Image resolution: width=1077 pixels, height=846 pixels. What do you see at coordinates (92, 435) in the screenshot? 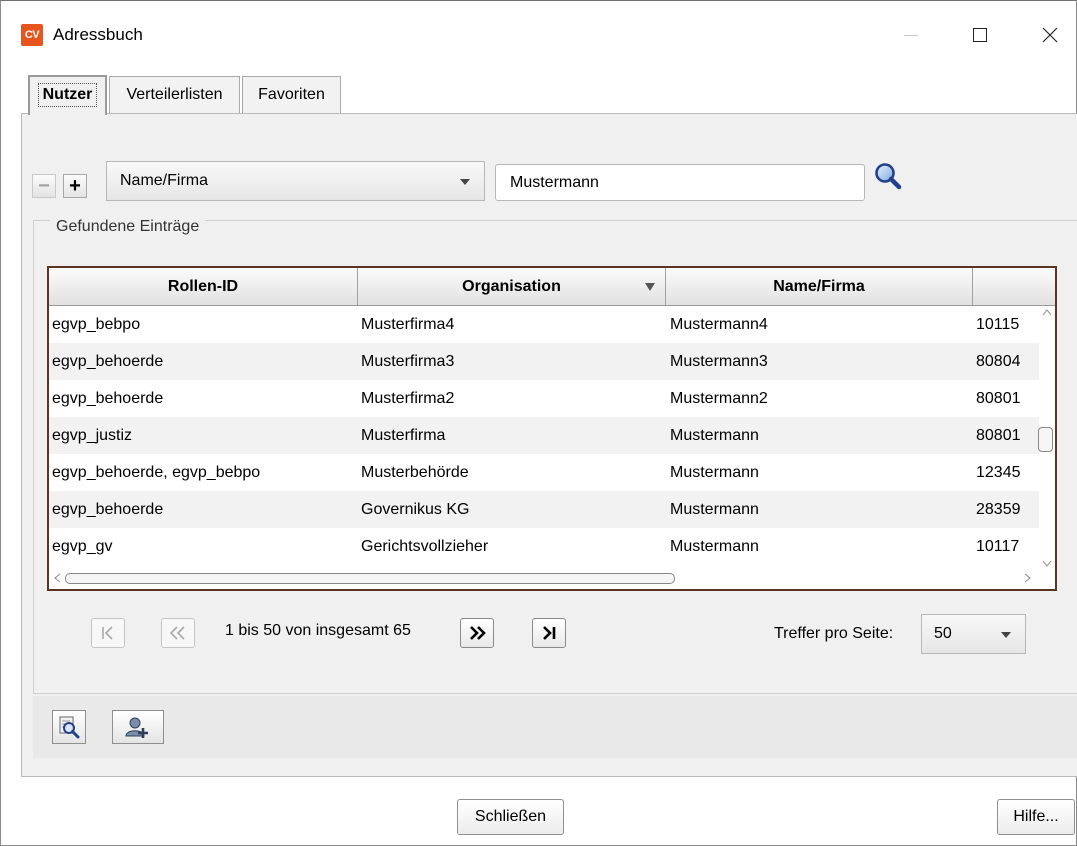
I see `cell-rollen-id: egvp_justiz` at bounding box center [92, 435].